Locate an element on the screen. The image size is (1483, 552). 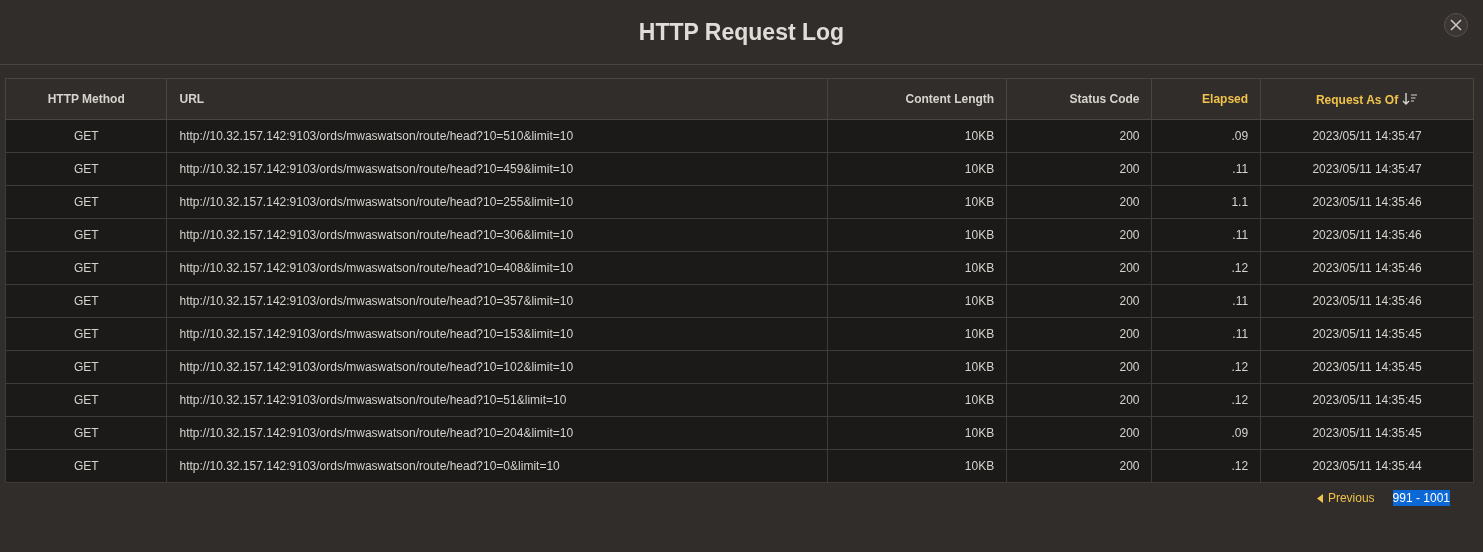
table-cell: 1.1 is located at coordinates (1206, 202).